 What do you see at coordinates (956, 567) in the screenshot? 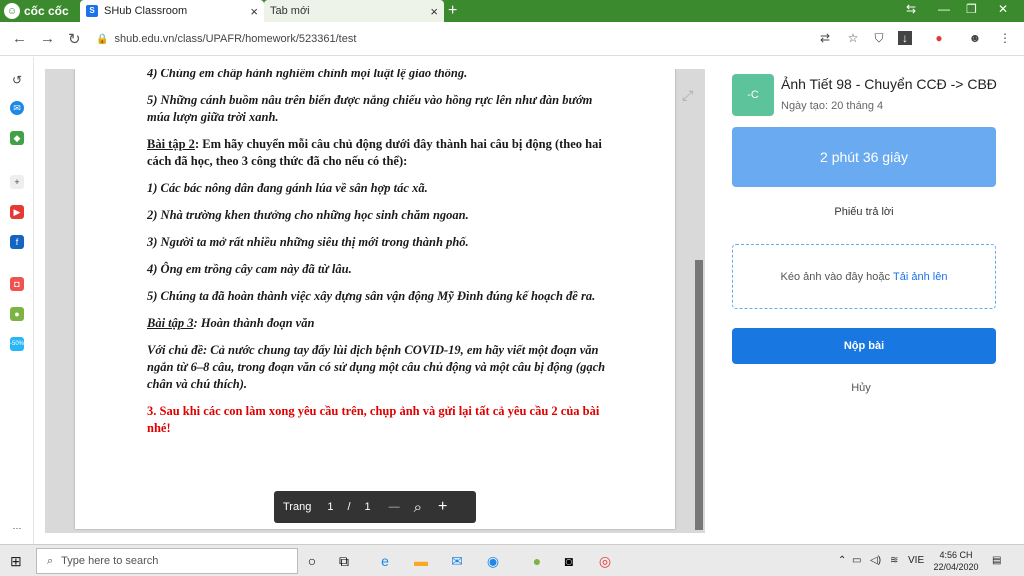
I see `clock-date: 22/04/2020` at bounding box center [956, 567].